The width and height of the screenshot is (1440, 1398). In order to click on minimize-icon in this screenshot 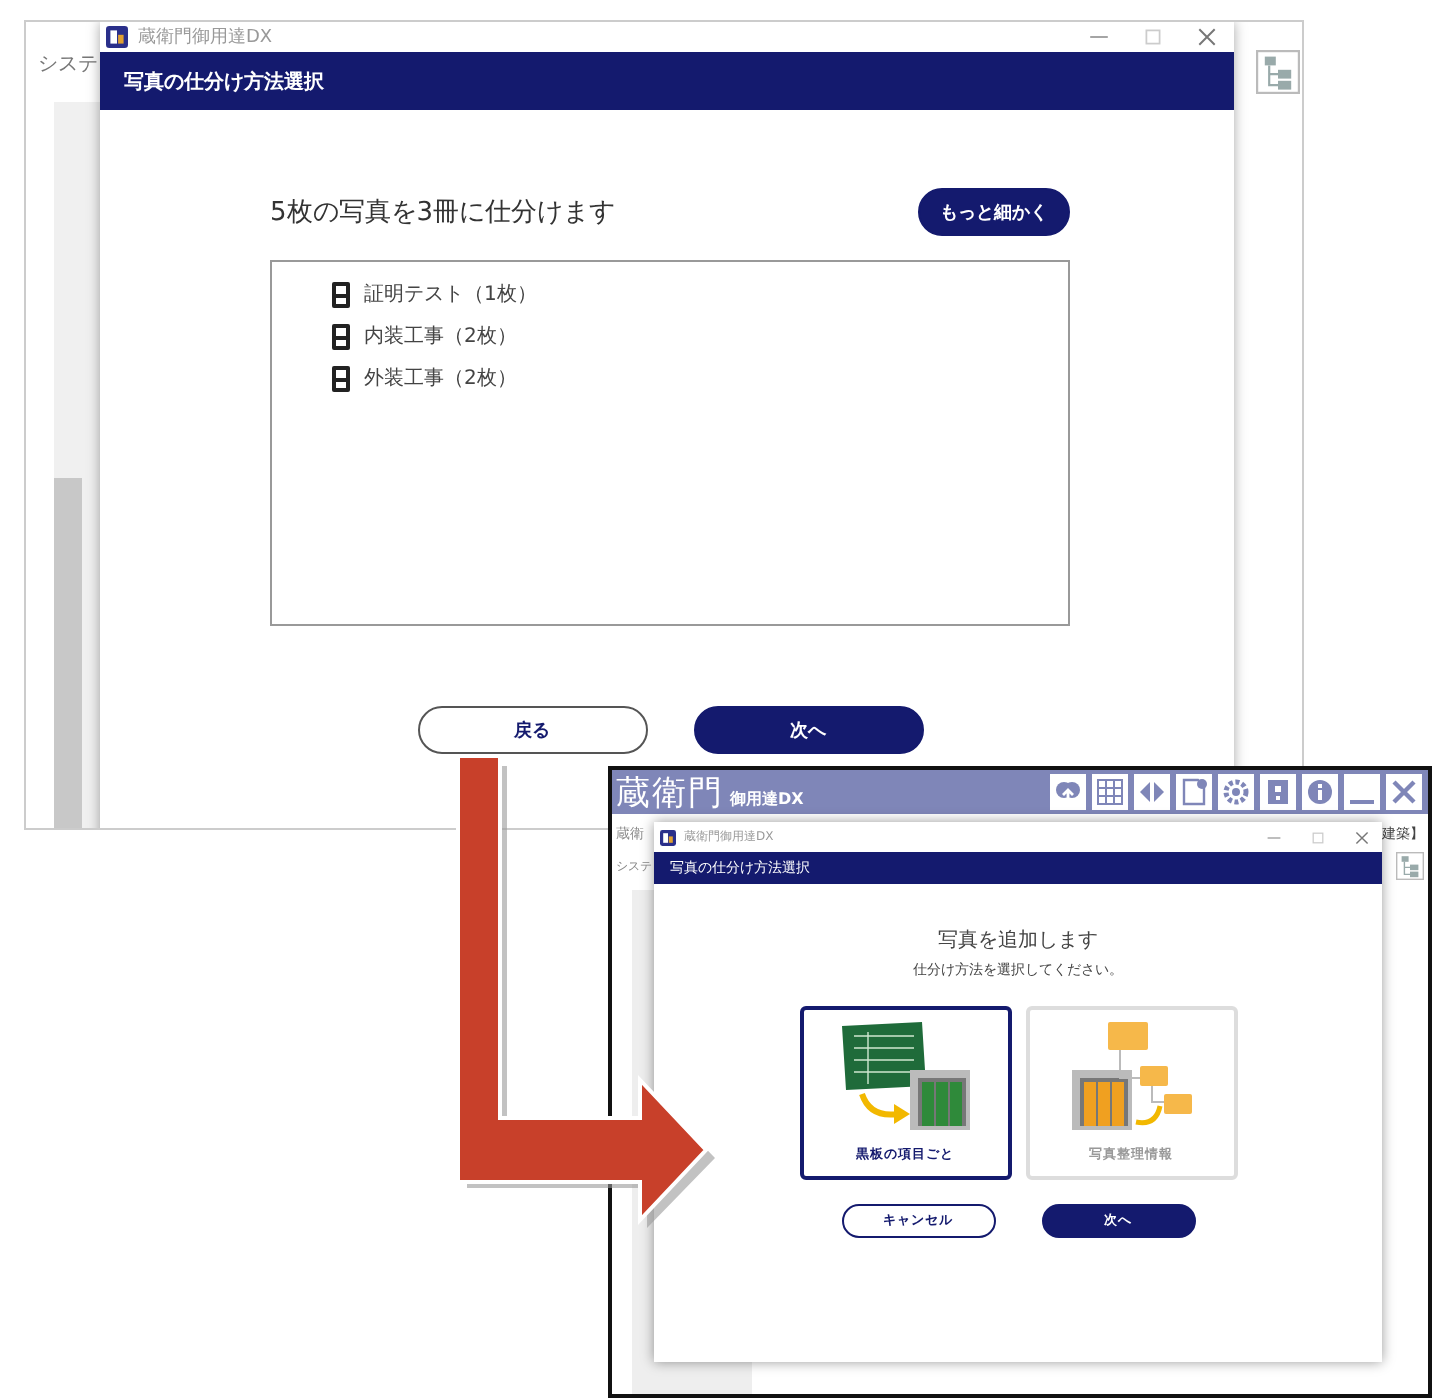, I will do `click(1362, 792)`.